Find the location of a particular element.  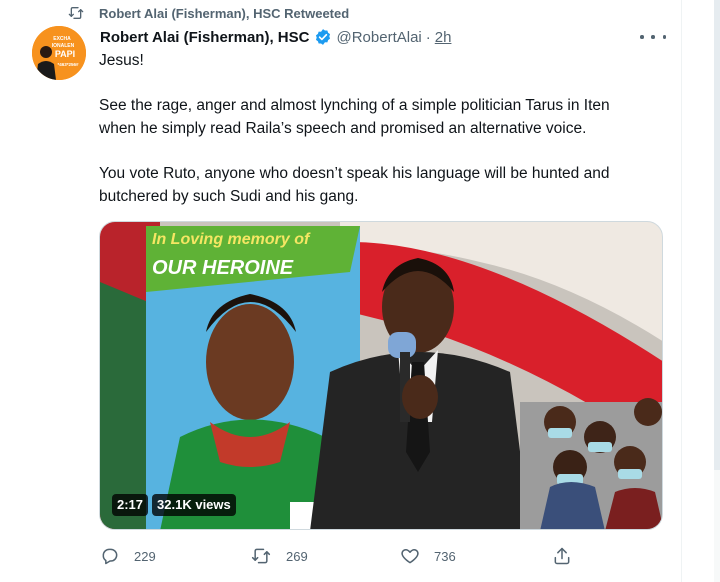

retweeted-by-row: Robert Alai (Fisherman), HSC Retweeted is located at coordinates (208, 13).